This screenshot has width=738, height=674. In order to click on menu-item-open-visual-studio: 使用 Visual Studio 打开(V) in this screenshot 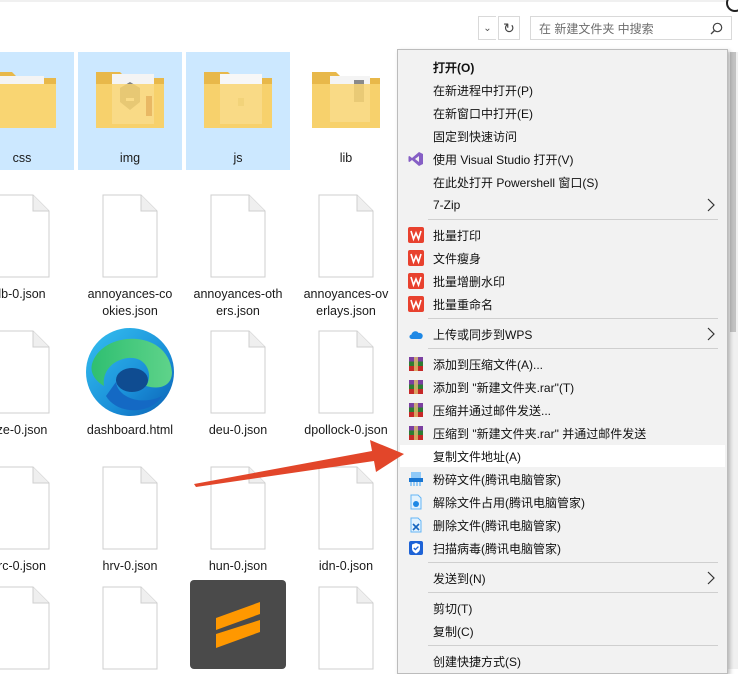, I will do `click(562, 159)`.